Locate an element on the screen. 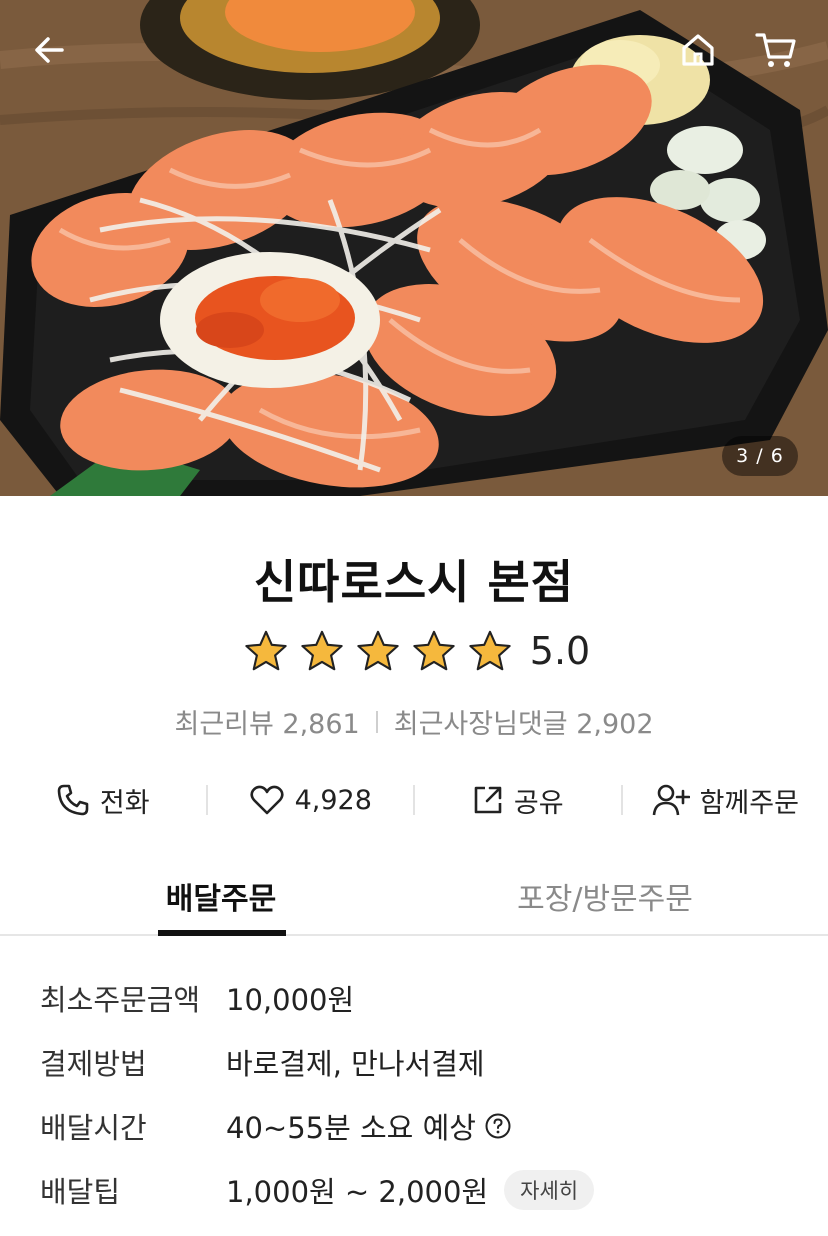 This screenshot has width=828, height=1236. delivery-tip-value: 1,000원 ~ 2,000원 is located at coordinates (357, 1192).